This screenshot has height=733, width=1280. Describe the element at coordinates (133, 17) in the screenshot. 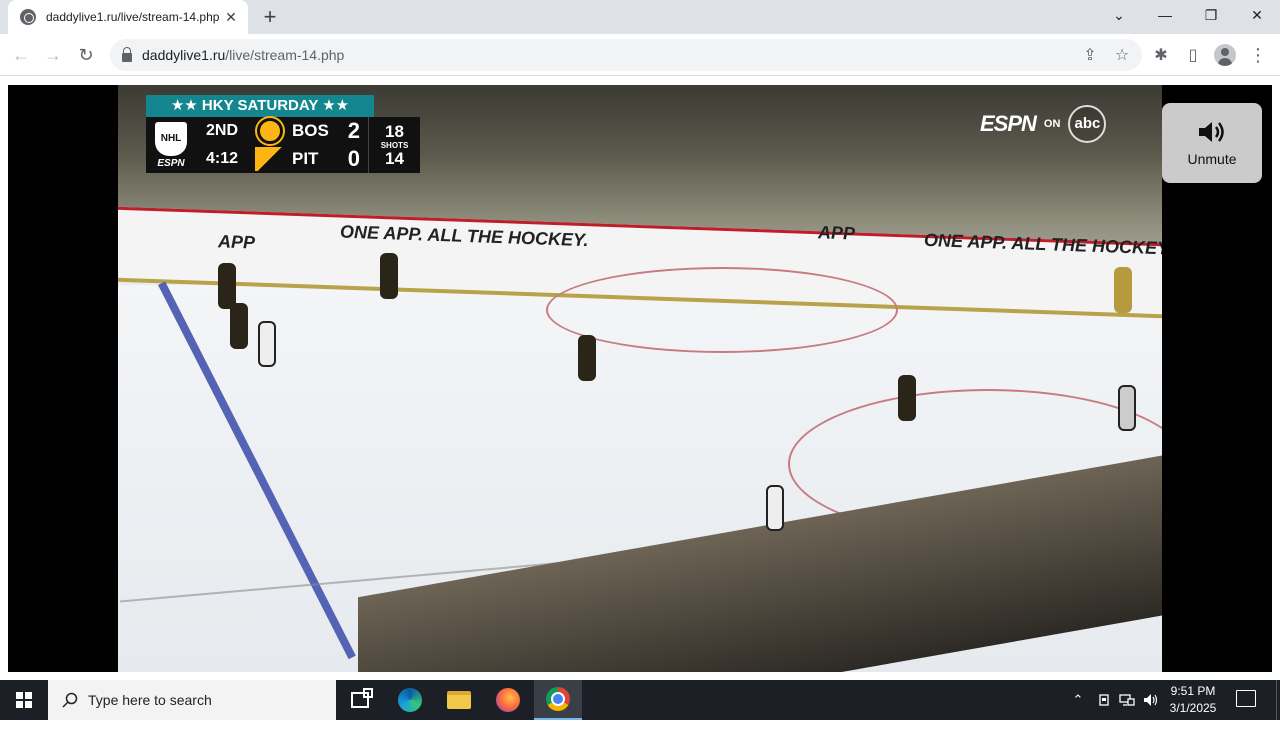

I see `tab-title: daddylive1.ru/live/stream-14.php` at that location.